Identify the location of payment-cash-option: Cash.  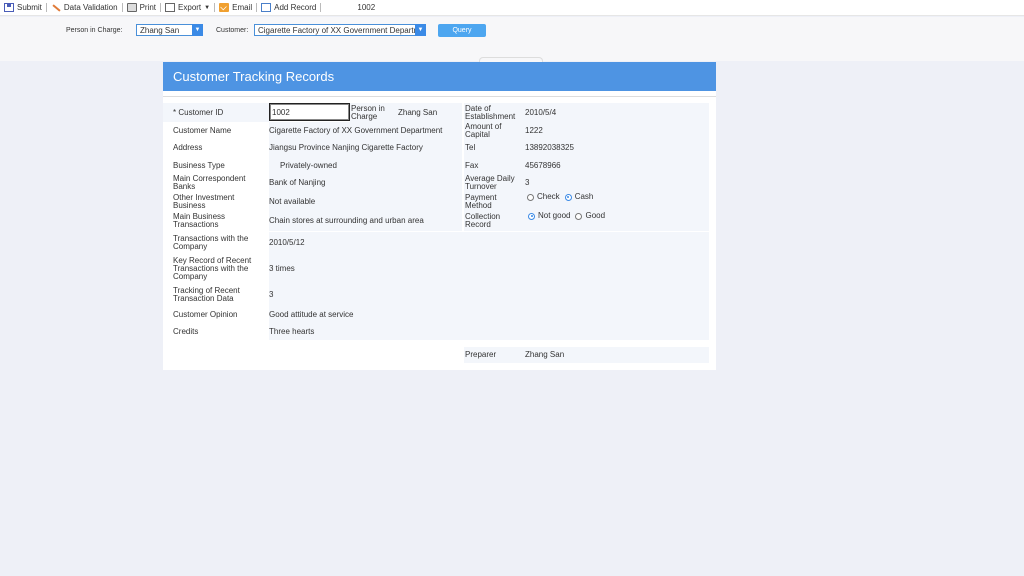
(579, 196).